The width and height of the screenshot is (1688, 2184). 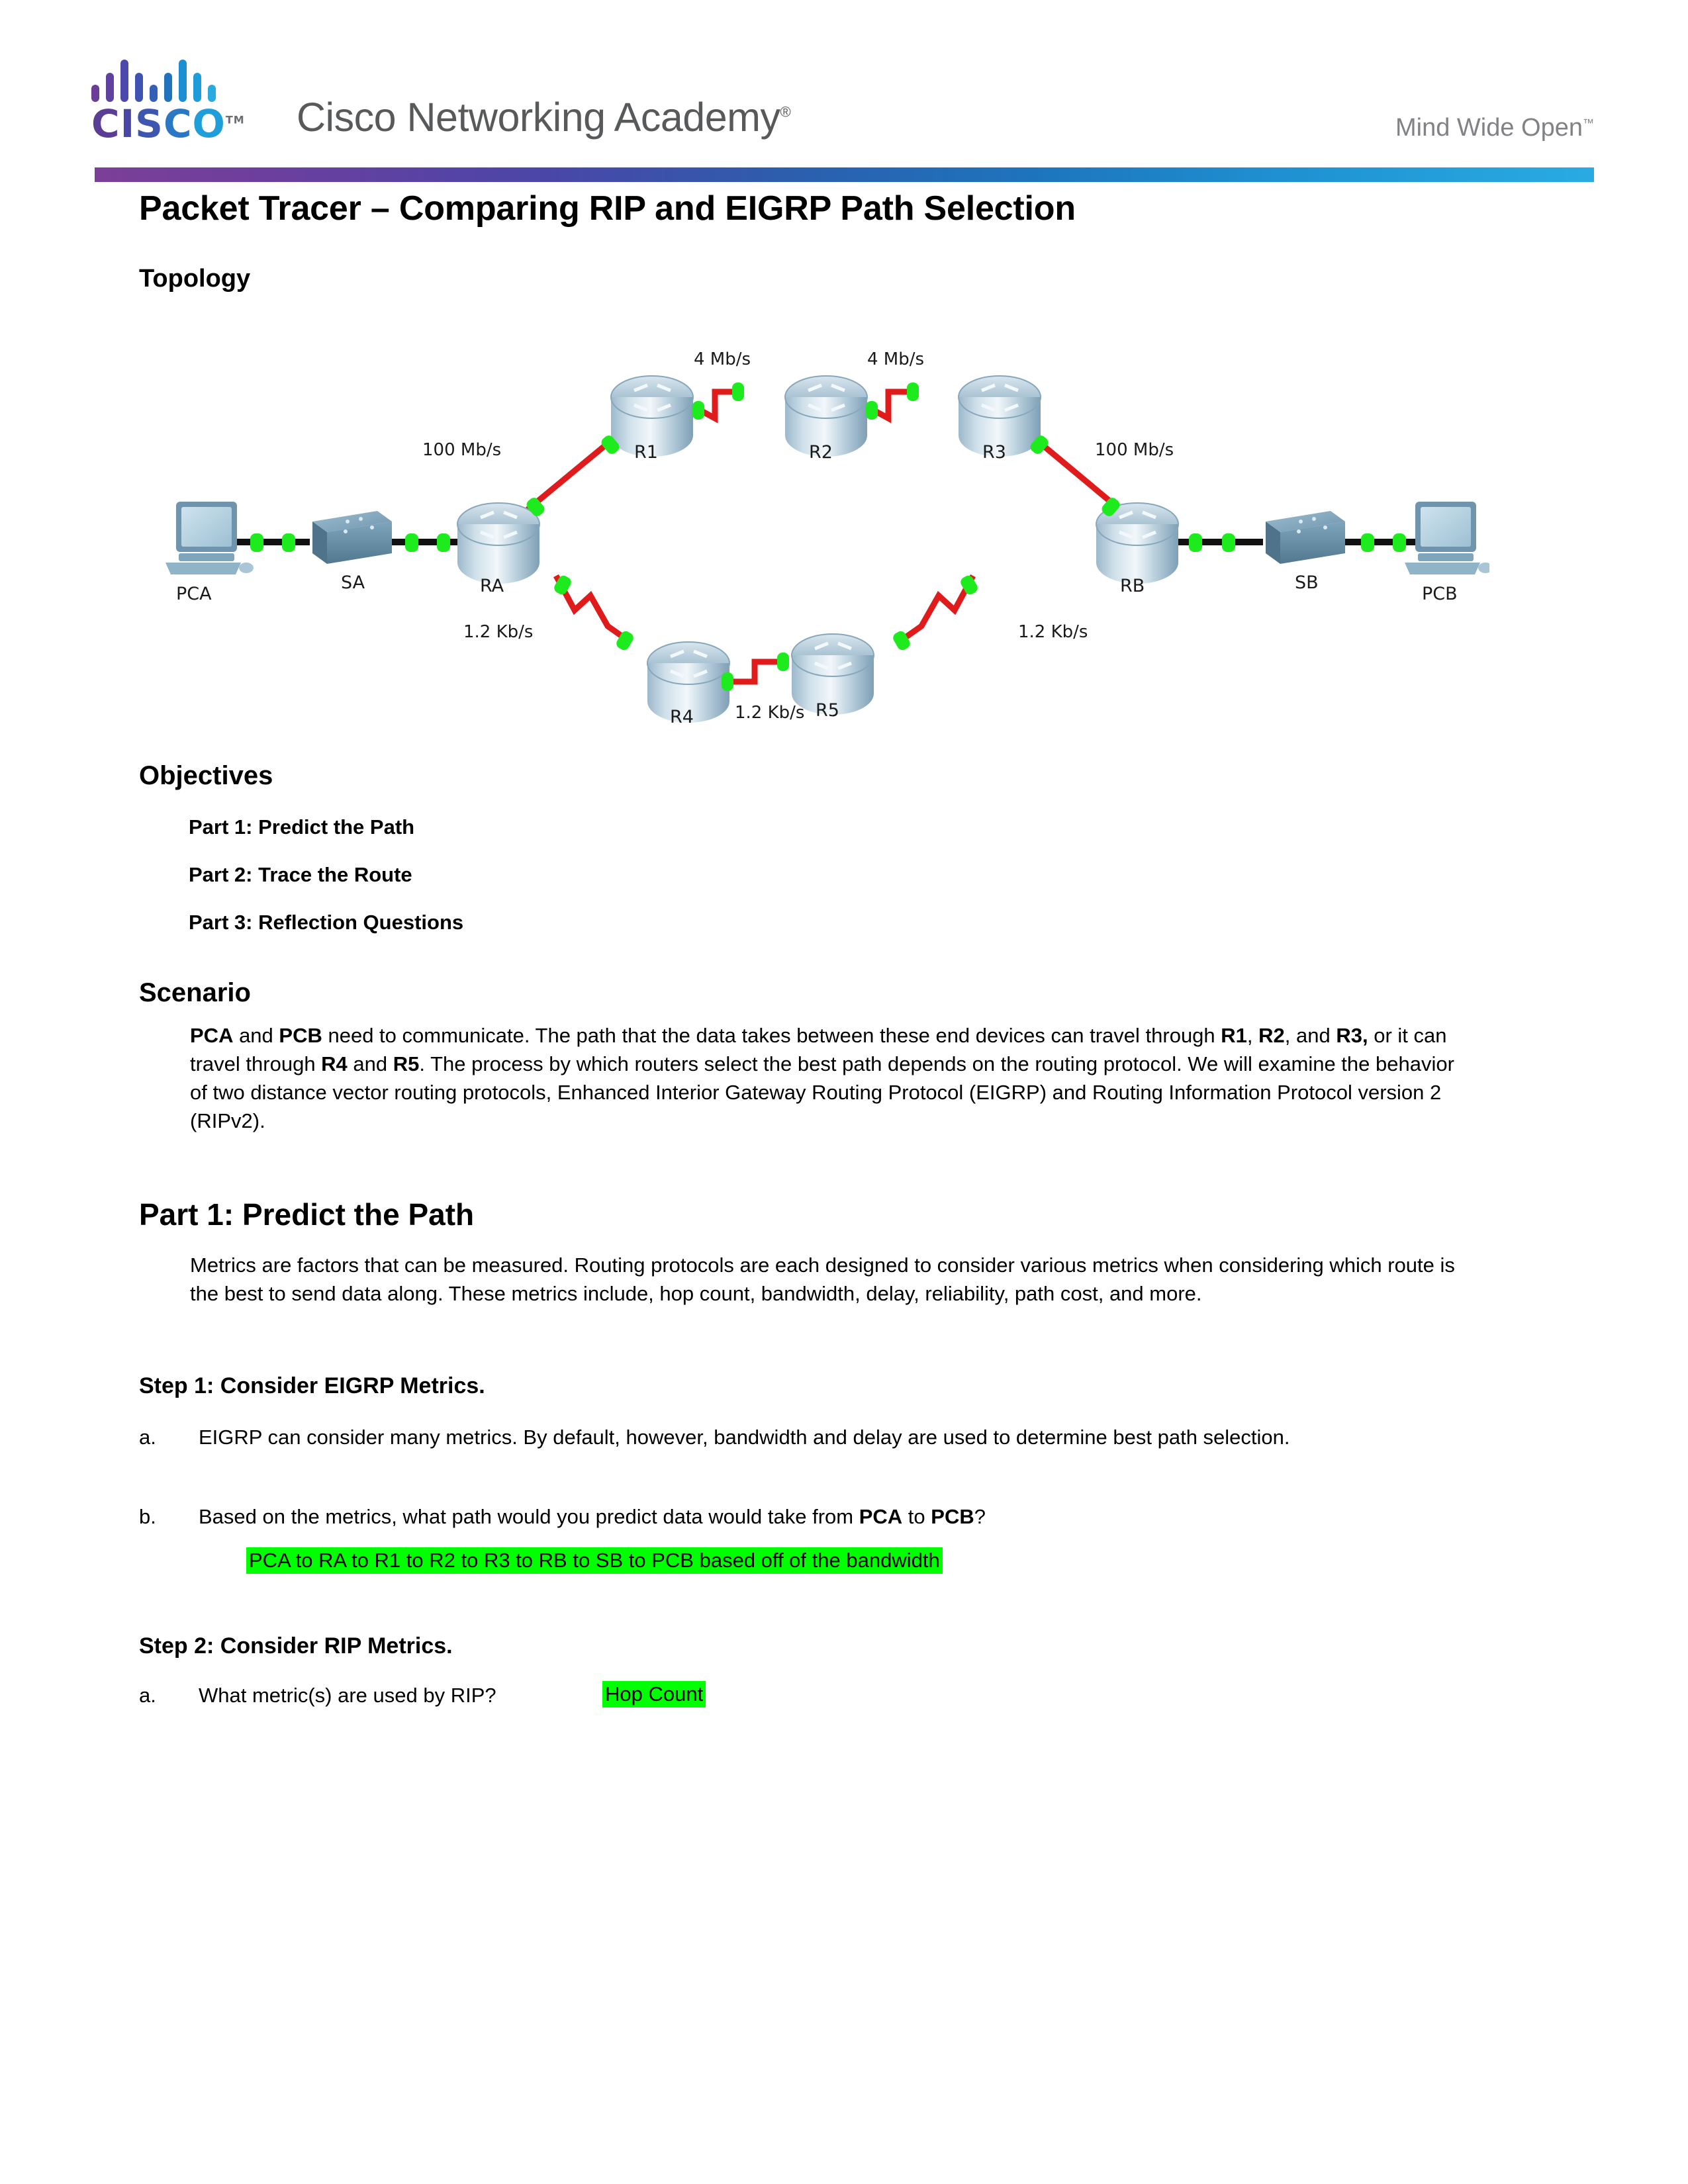 I want to click on topology-svg, so click(x=827, y=549).